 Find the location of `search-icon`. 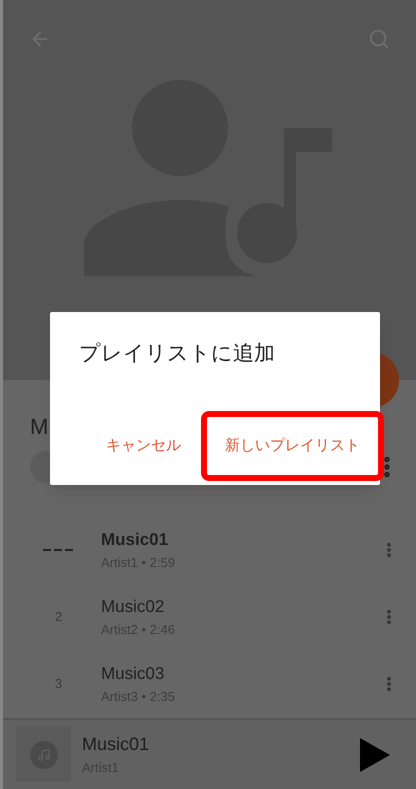

search-icon is located at coordinates (379, 39).